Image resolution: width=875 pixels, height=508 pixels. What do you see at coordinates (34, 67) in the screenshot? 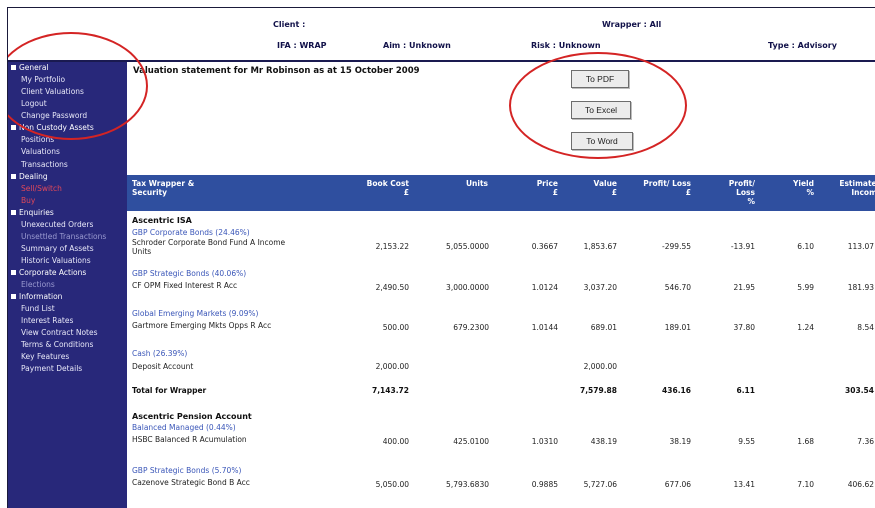
I see `sidebar-section-label: General` at bounding box center [34, 67].